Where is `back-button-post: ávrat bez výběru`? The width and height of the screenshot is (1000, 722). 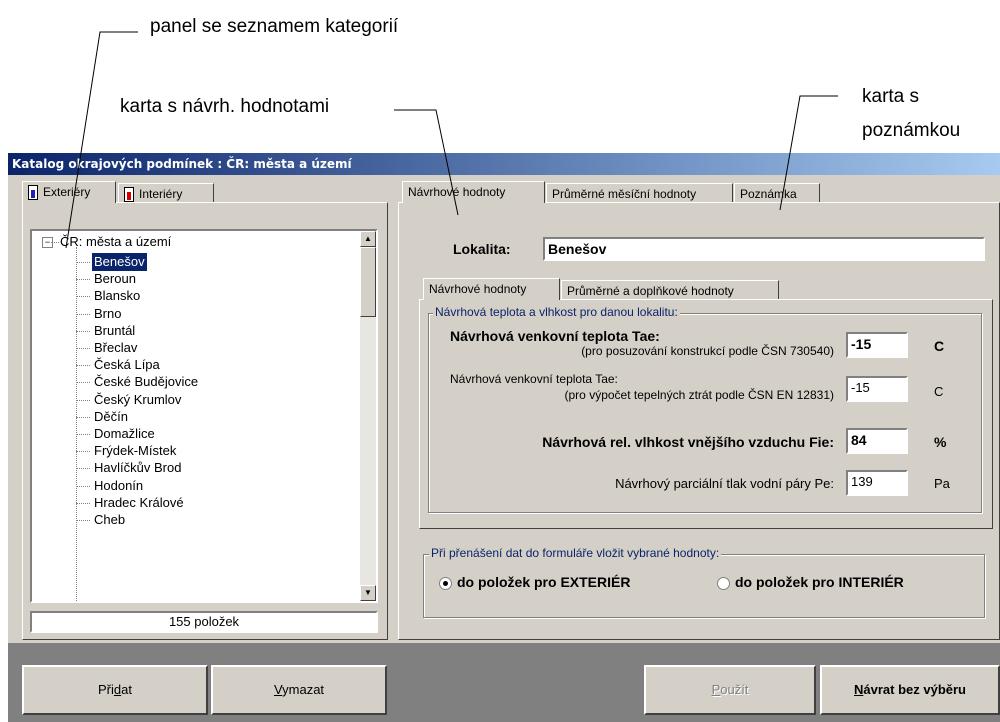 back-button-post: ávrat bez výběru is located at coordinates (914, 689).